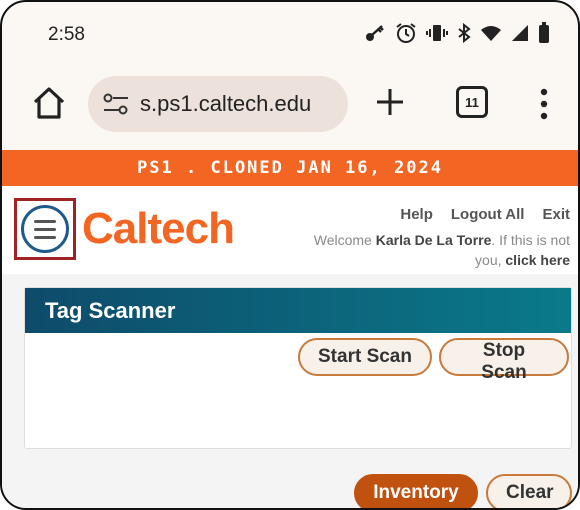 This screenshot has width=580, height=510. Describe the element at coordinates (433, 240) in the screenshot. I see `user-name: Karla De La Torre` at that location.